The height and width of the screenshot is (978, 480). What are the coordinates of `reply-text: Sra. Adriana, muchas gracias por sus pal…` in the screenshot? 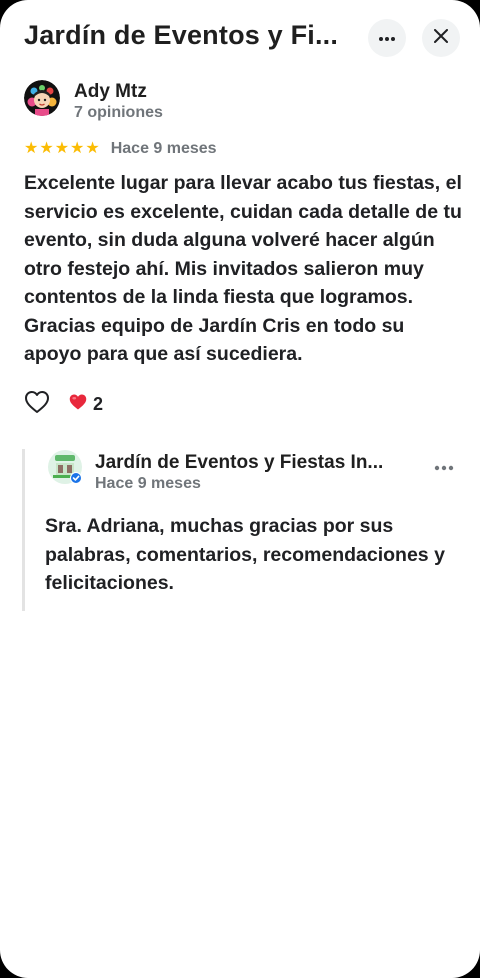 It's located at (245, 554).